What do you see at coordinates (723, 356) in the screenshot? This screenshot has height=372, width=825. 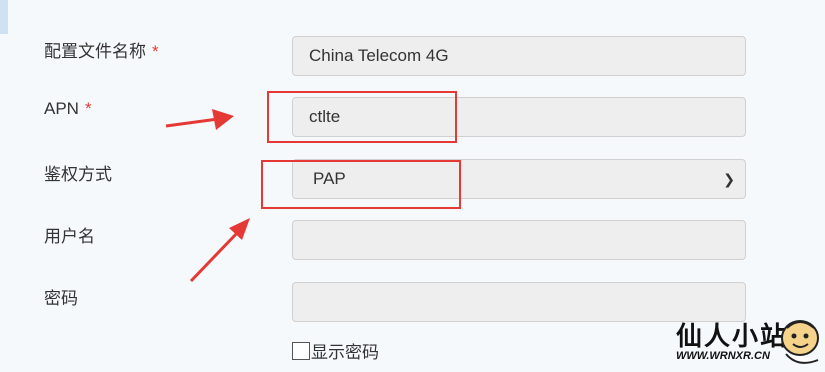 I see `watermark-url: WWW.WRNXR.CN` at bounding box center [723, 356].